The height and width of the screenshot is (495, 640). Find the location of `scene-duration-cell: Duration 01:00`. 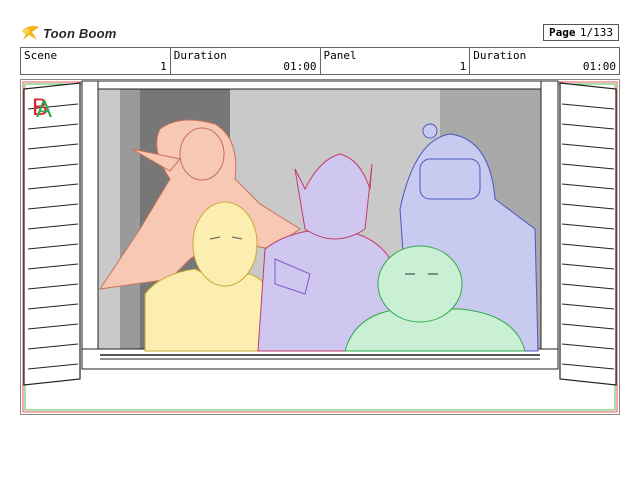

scene-duration-cell: Duration 01:00 is located at coordinates (246, 61).